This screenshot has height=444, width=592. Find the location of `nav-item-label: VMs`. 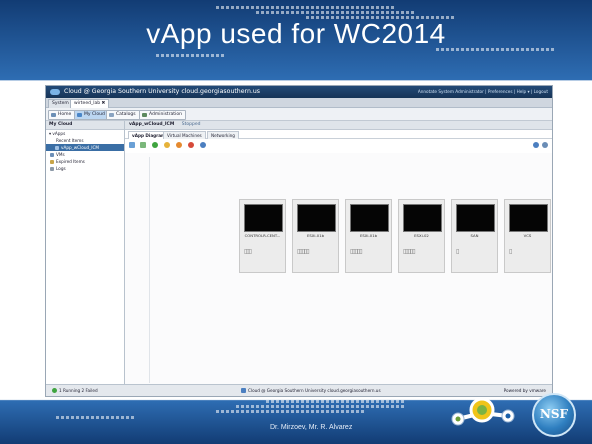

nav-item-label: VMs is located at coordinates (60, 154).